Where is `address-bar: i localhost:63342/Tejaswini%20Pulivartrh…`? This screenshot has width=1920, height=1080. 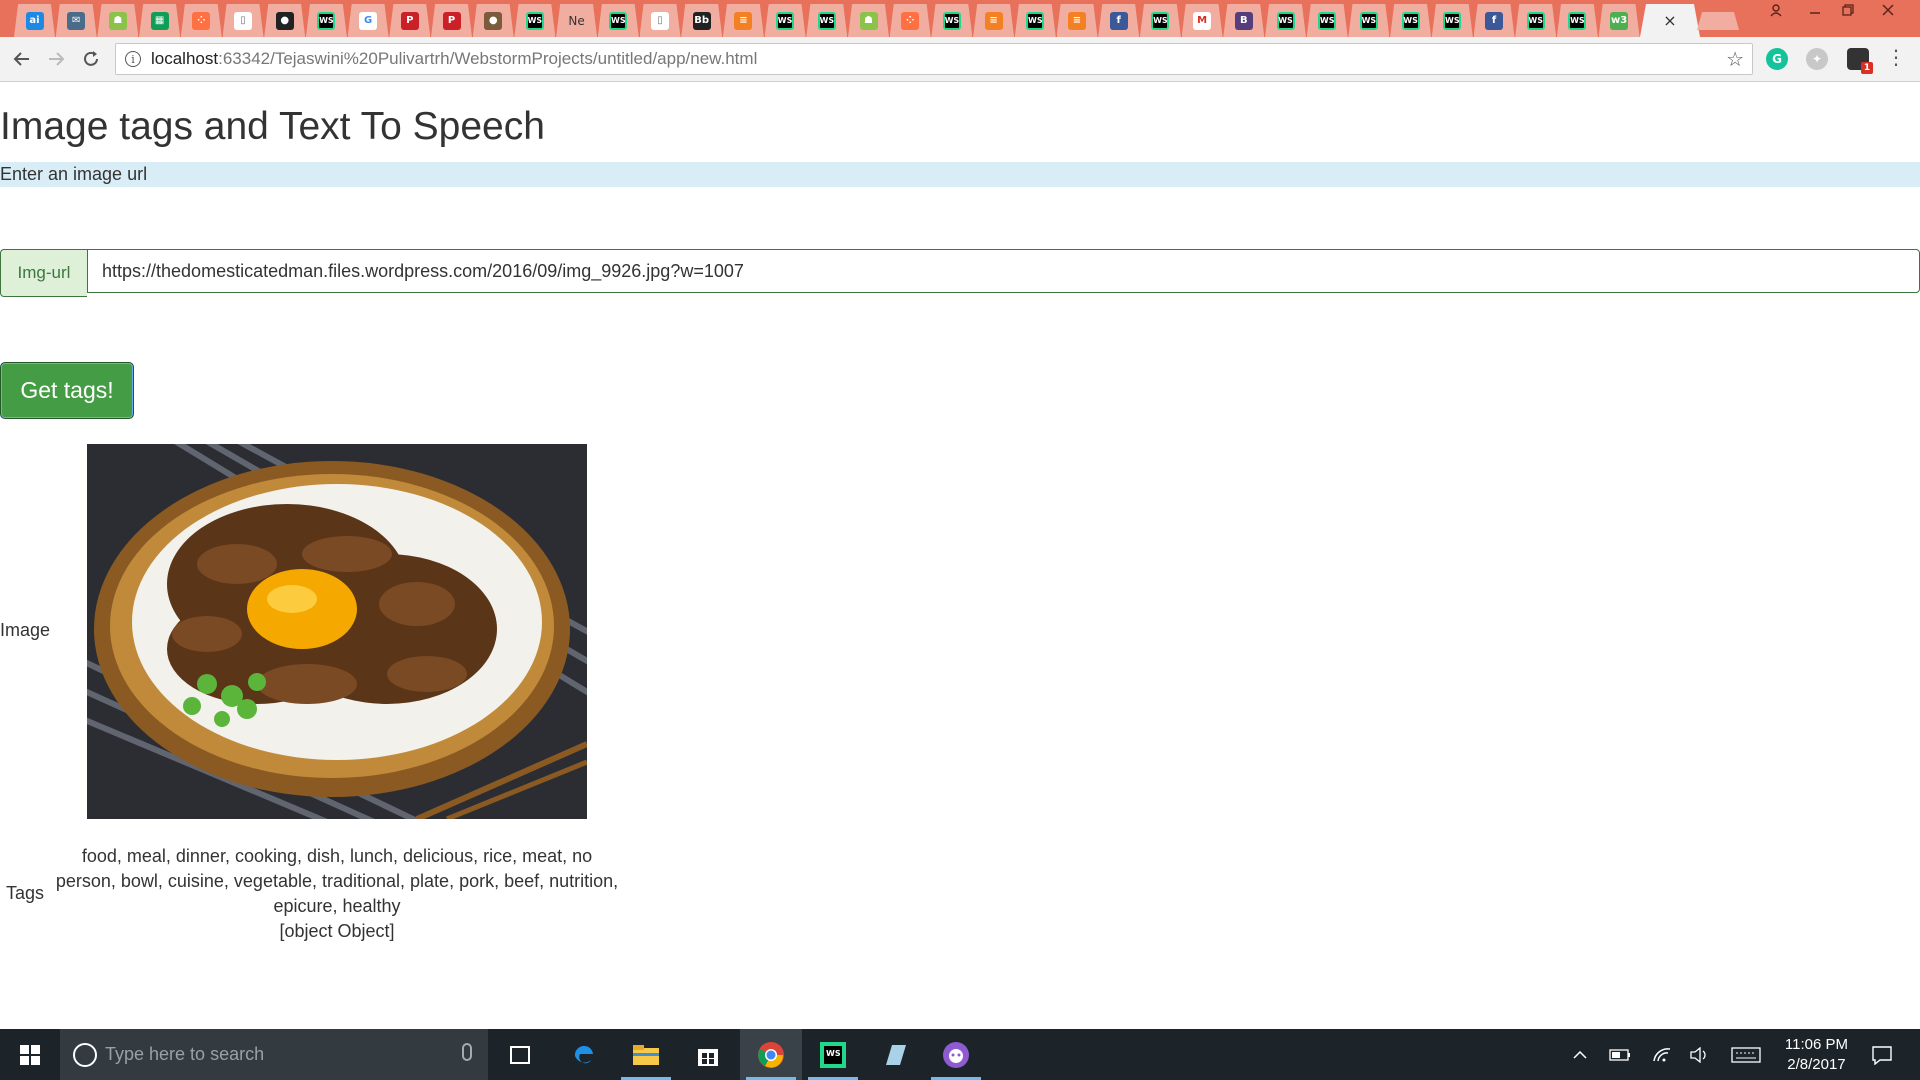 address-bar: i localhost:63342/Tejaswini%20Pulivartrh… is located at coordinates (934, 59).